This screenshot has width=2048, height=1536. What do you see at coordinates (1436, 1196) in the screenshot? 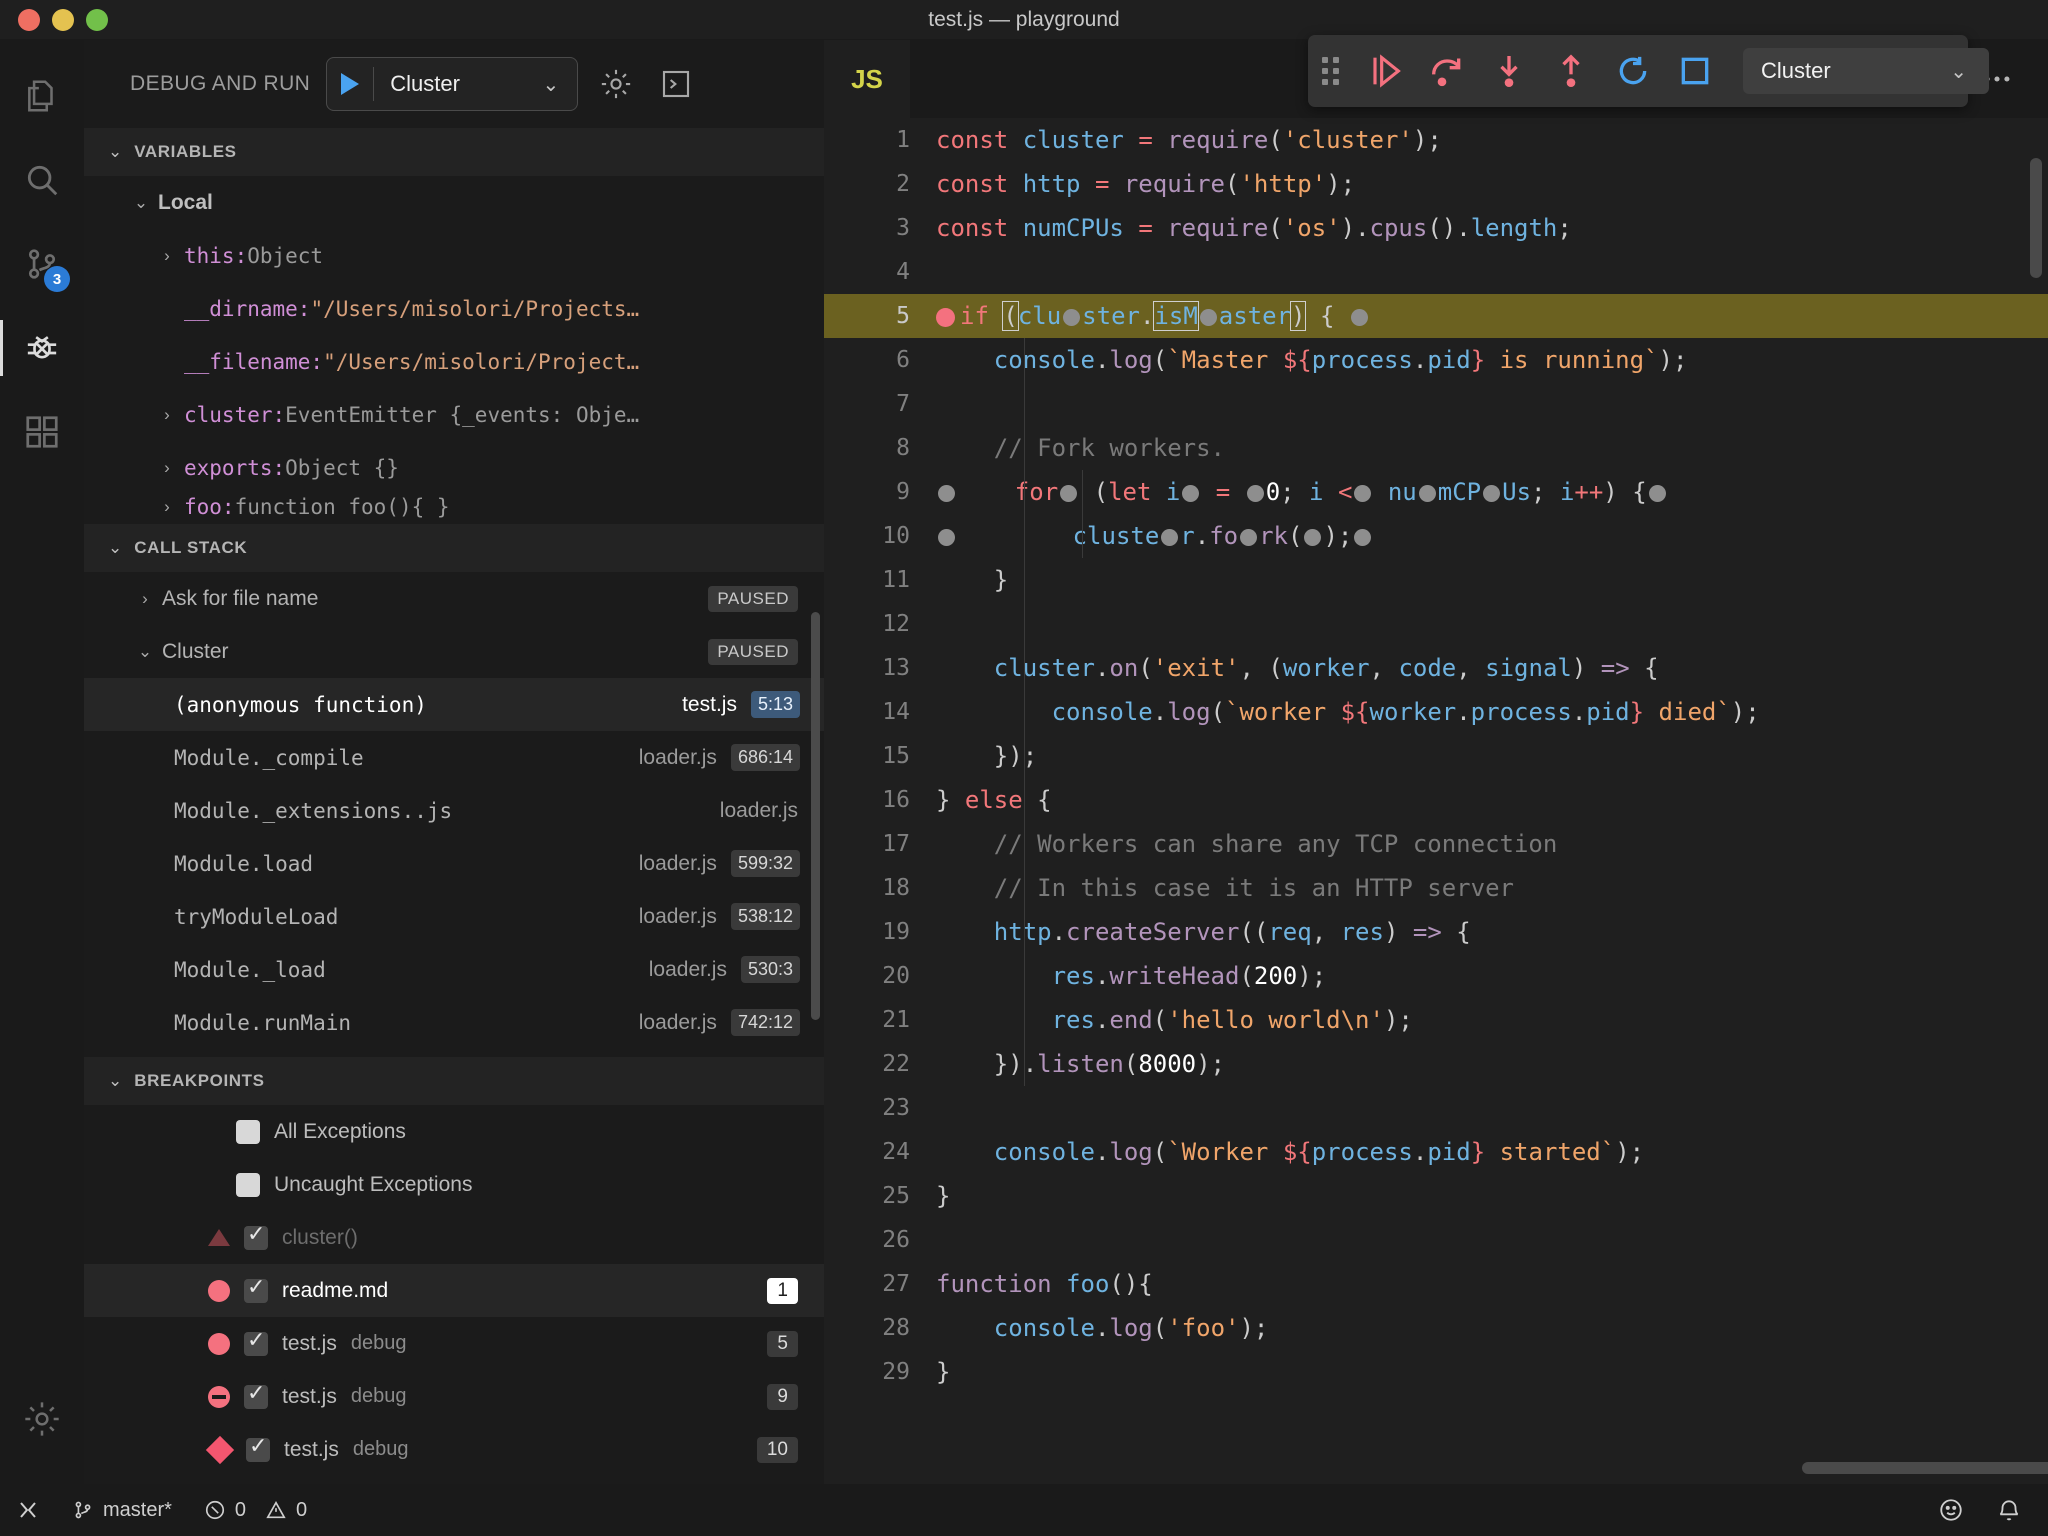
I see `code-line: 25 }` at bounding box center [1436, 1196].